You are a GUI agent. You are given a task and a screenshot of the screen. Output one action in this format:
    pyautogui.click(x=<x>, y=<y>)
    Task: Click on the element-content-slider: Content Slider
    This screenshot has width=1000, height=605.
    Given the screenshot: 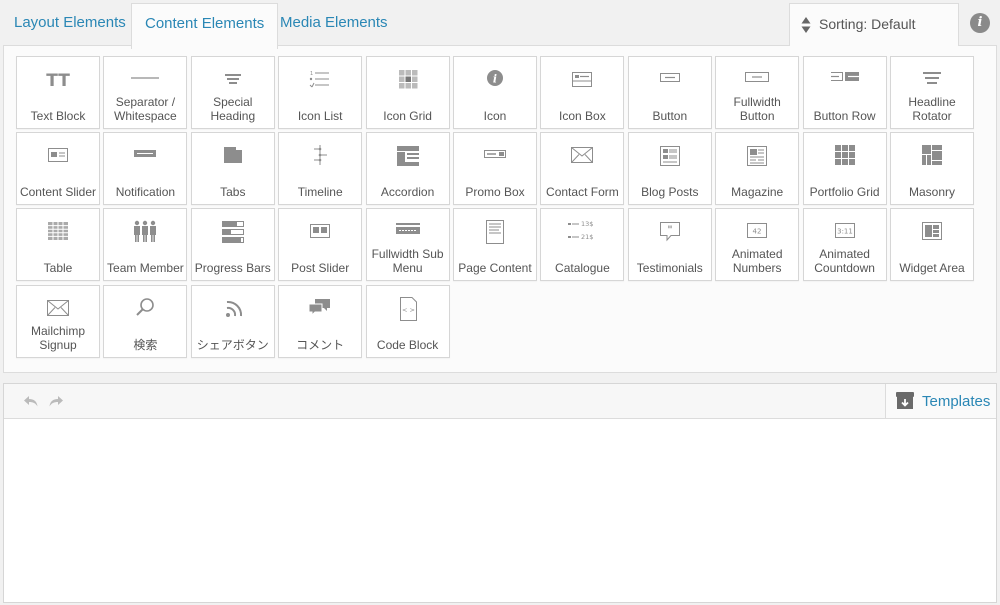 What is the action you would take?
    pyautogui.click(x=58, y=169)
    